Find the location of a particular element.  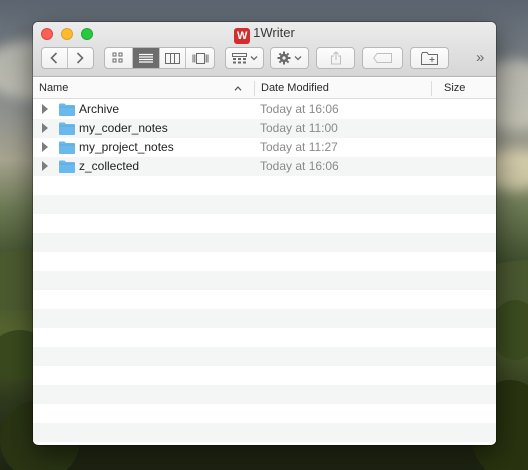

date-modified-column-header: Date Modified is located at coordinates (342, 88).